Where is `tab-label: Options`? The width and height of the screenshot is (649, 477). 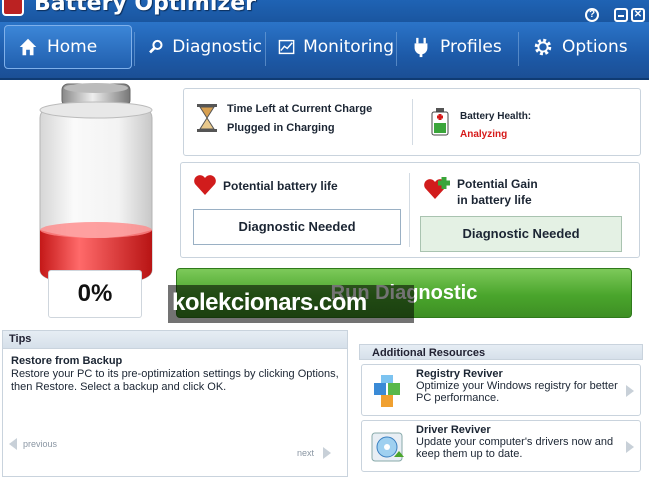
tab-label: Options is located at coordinates (595, 47).